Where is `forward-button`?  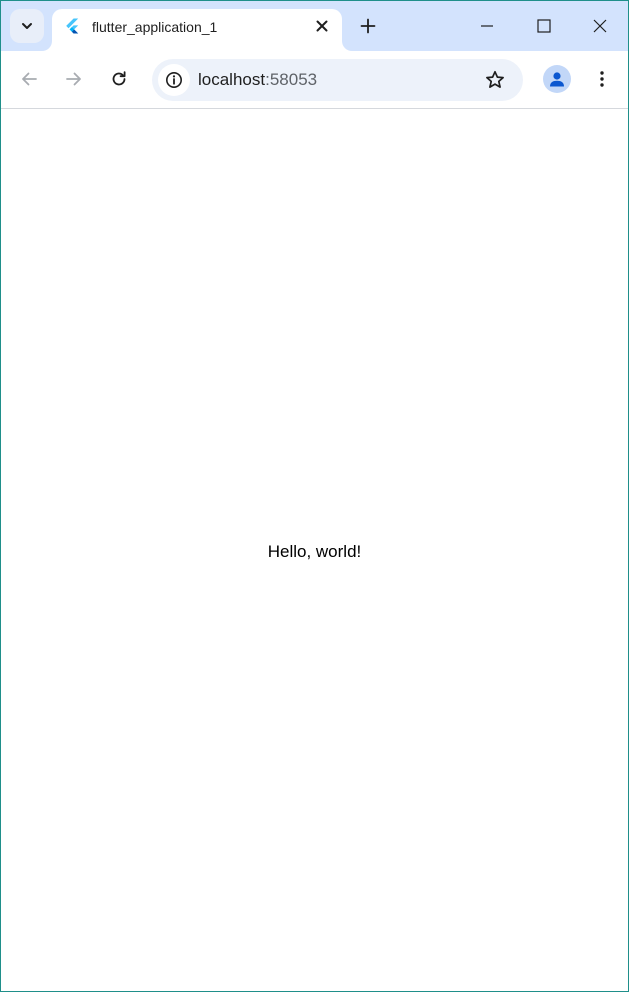
forward-button is located at coordinates (74, 79).